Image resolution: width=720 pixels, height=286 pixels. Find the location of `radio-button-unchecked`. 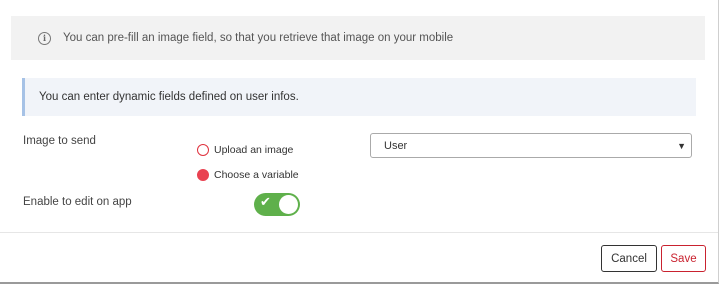

radio-button-unchecked is located at coordinates (203, 150).